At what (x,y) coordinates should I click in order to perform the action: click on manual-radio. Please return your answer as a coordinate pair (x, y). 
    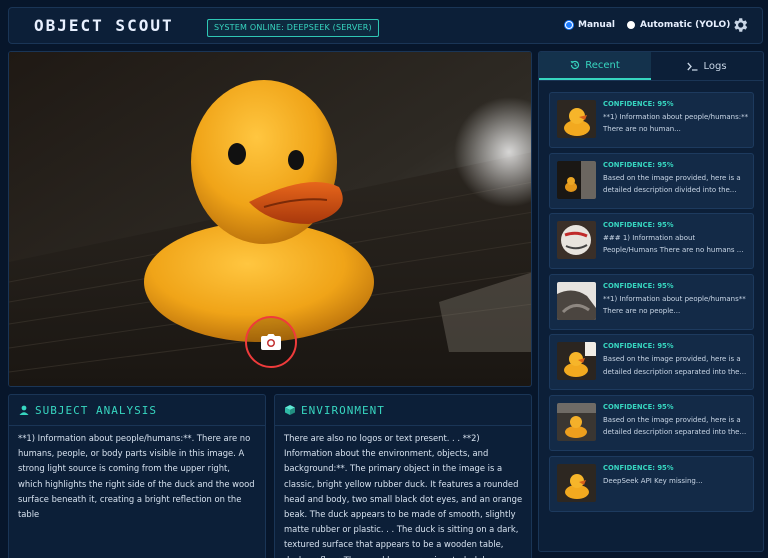
    Looking at the image, I should click on (569, 25).